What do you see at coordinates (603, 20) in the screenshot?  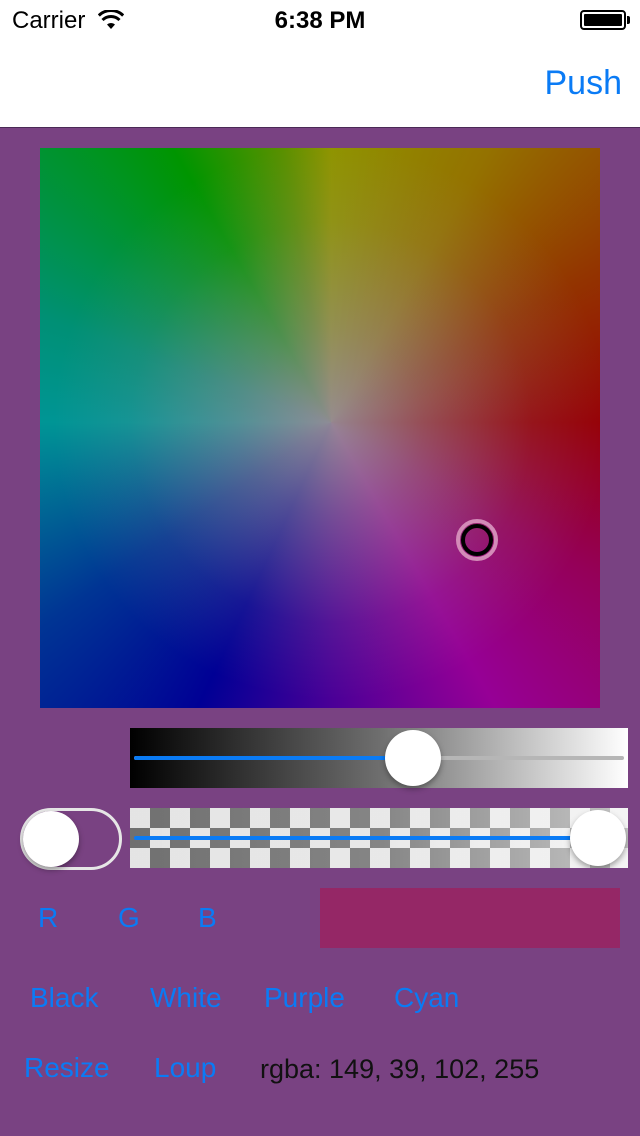 I see `battery-icon` at bounding box center [603, 20].